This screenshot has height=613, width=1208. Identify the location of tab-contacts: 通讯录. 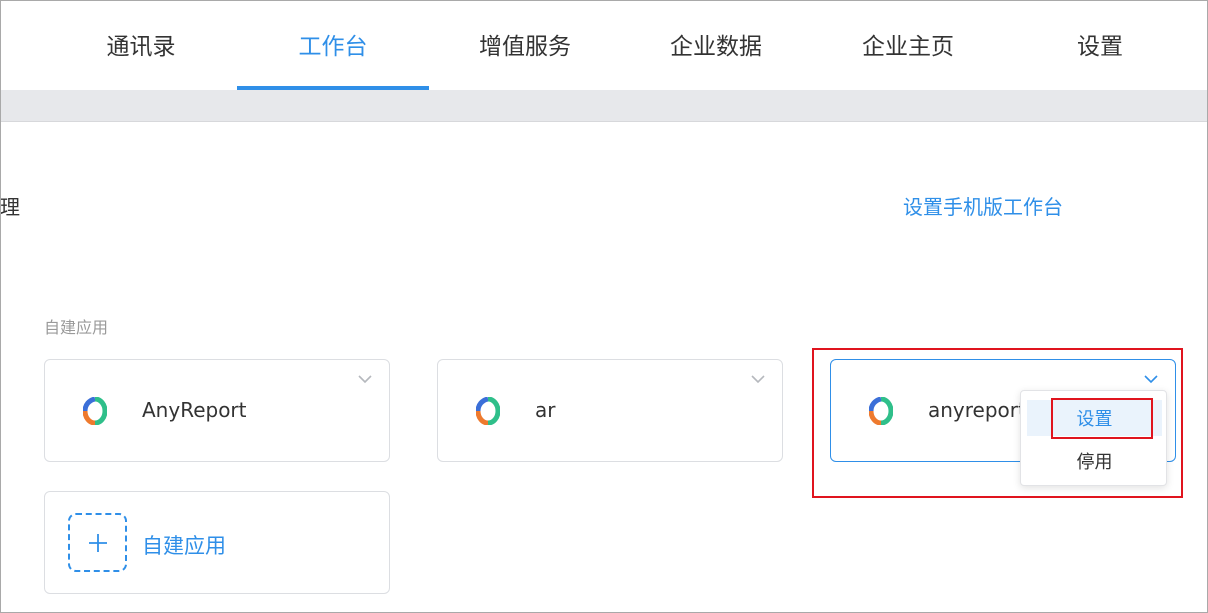
(141, 45).